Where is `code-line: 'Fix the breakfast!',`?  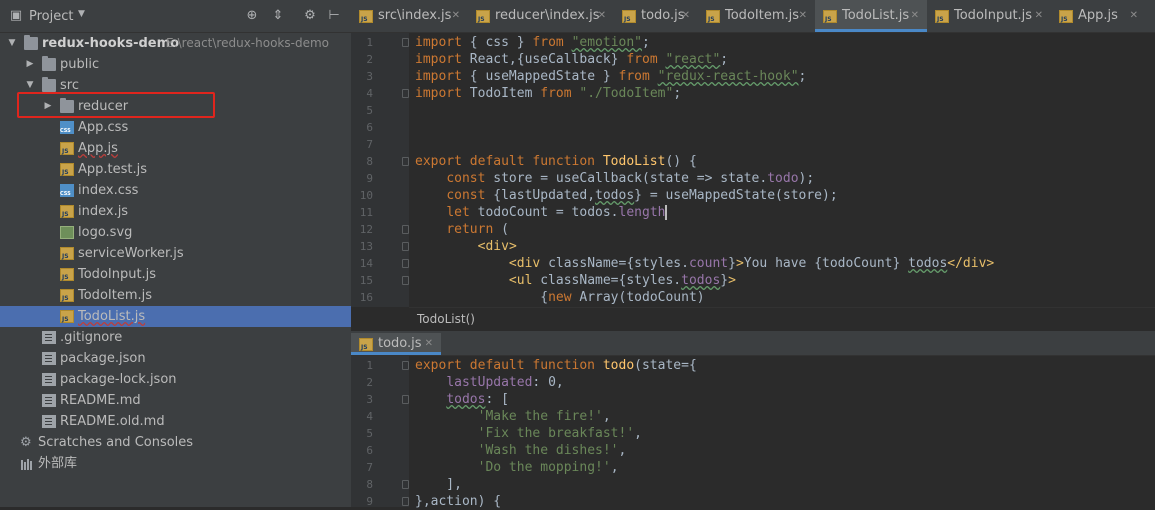 code-line: 'Fix the breakfast!', is located at coordinates (528, 433).